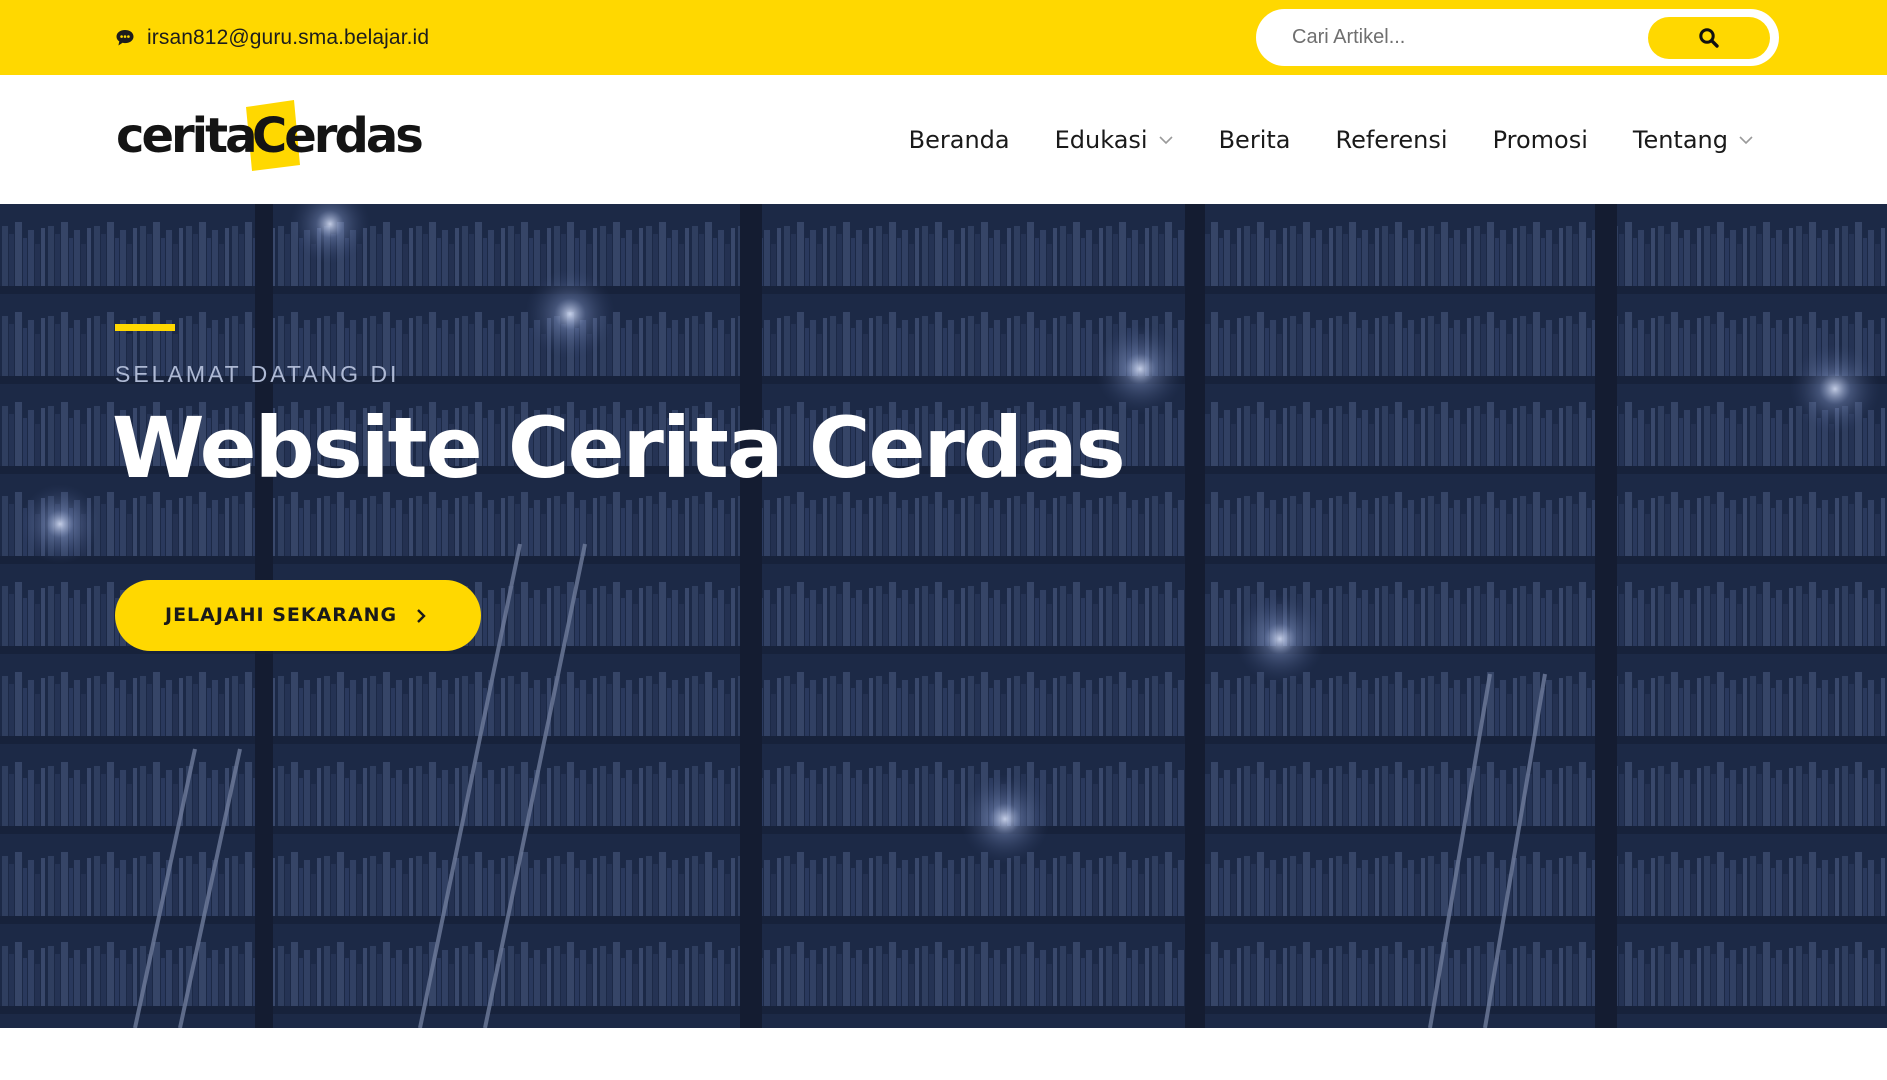  I want to click on explore-now-label: JELAJAHI SEKARANG, so click(281, 615).